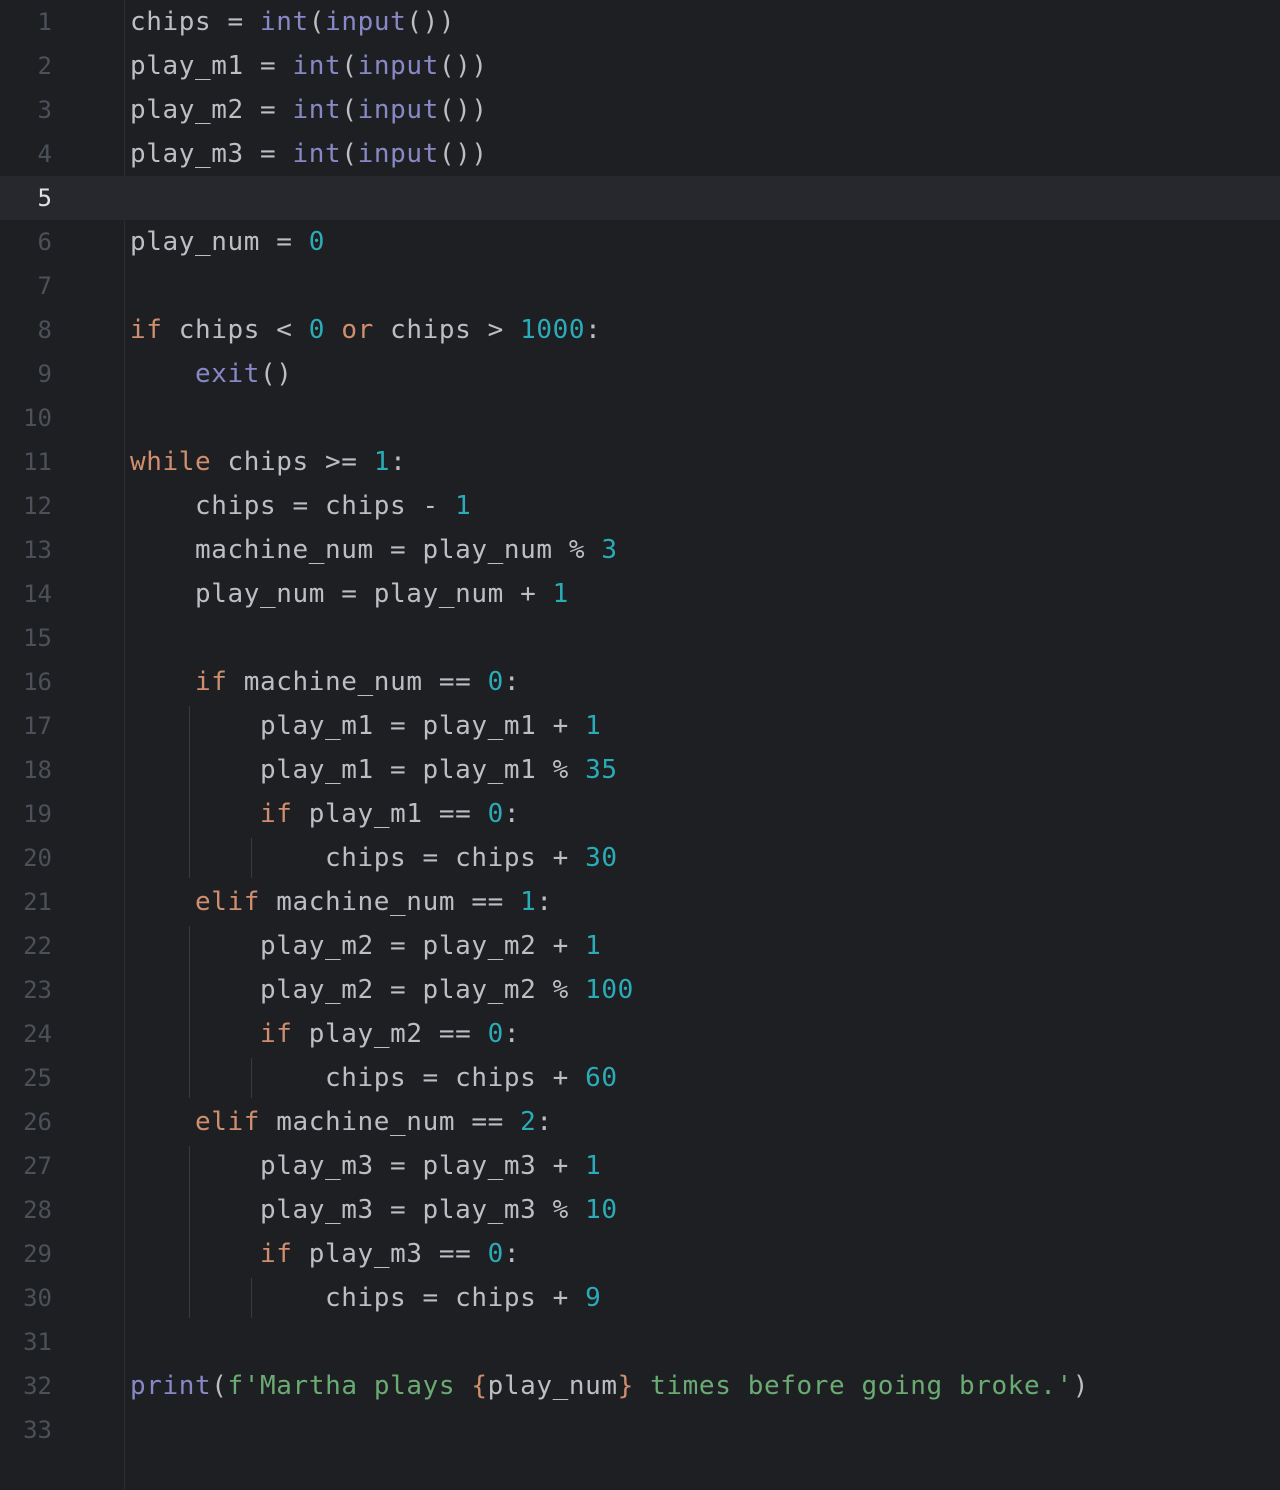  What do you see at coordinates (37, 1298) in the screenshot?
I see `line-number: 30` at bounding box center [37, 1298].